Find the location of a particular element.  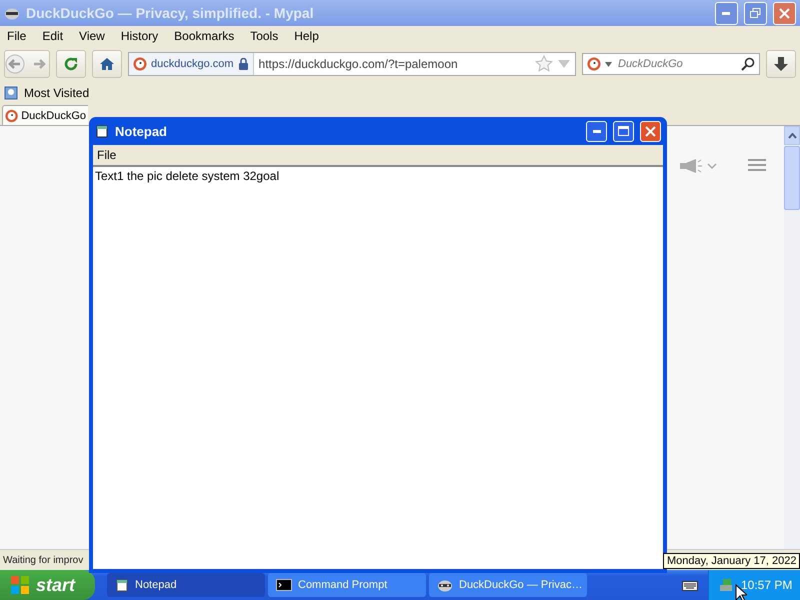

menu-item: History is located at coordinates (139, 36).